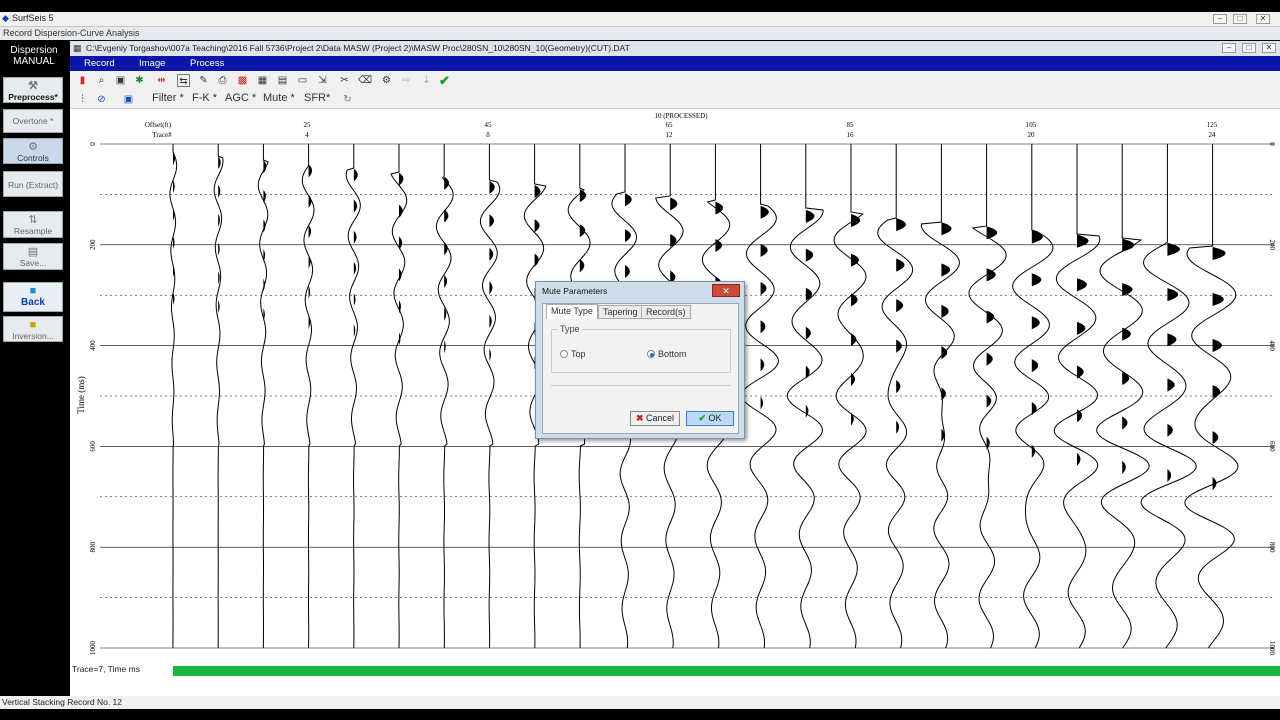 The height and width of the screenshot is (720, 1280). Describe the element at coordinates (33, 90) in the screenshot. I see `preprocess-button: ⚒ Preprocess*` at that location.